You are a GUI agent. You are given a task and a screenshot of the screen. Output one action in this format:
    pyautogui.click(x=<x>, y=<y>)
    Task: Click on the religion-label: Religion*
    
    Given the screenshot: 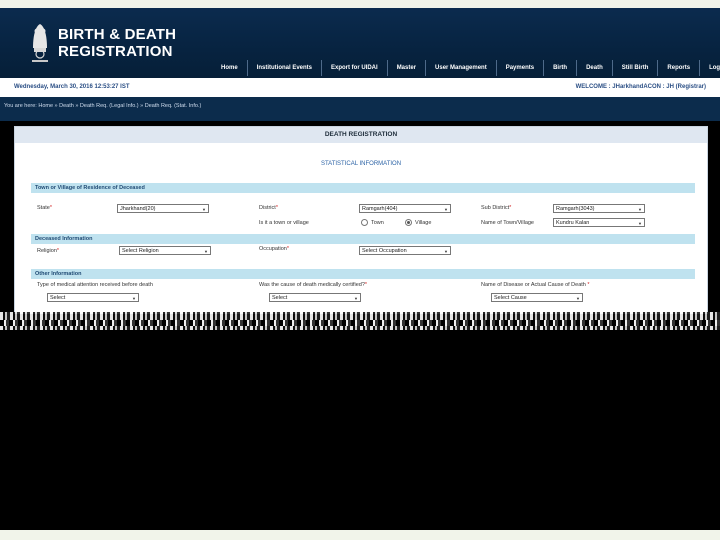 What is the action you would take?
    pyautogui.click(x=48, y=251)
    